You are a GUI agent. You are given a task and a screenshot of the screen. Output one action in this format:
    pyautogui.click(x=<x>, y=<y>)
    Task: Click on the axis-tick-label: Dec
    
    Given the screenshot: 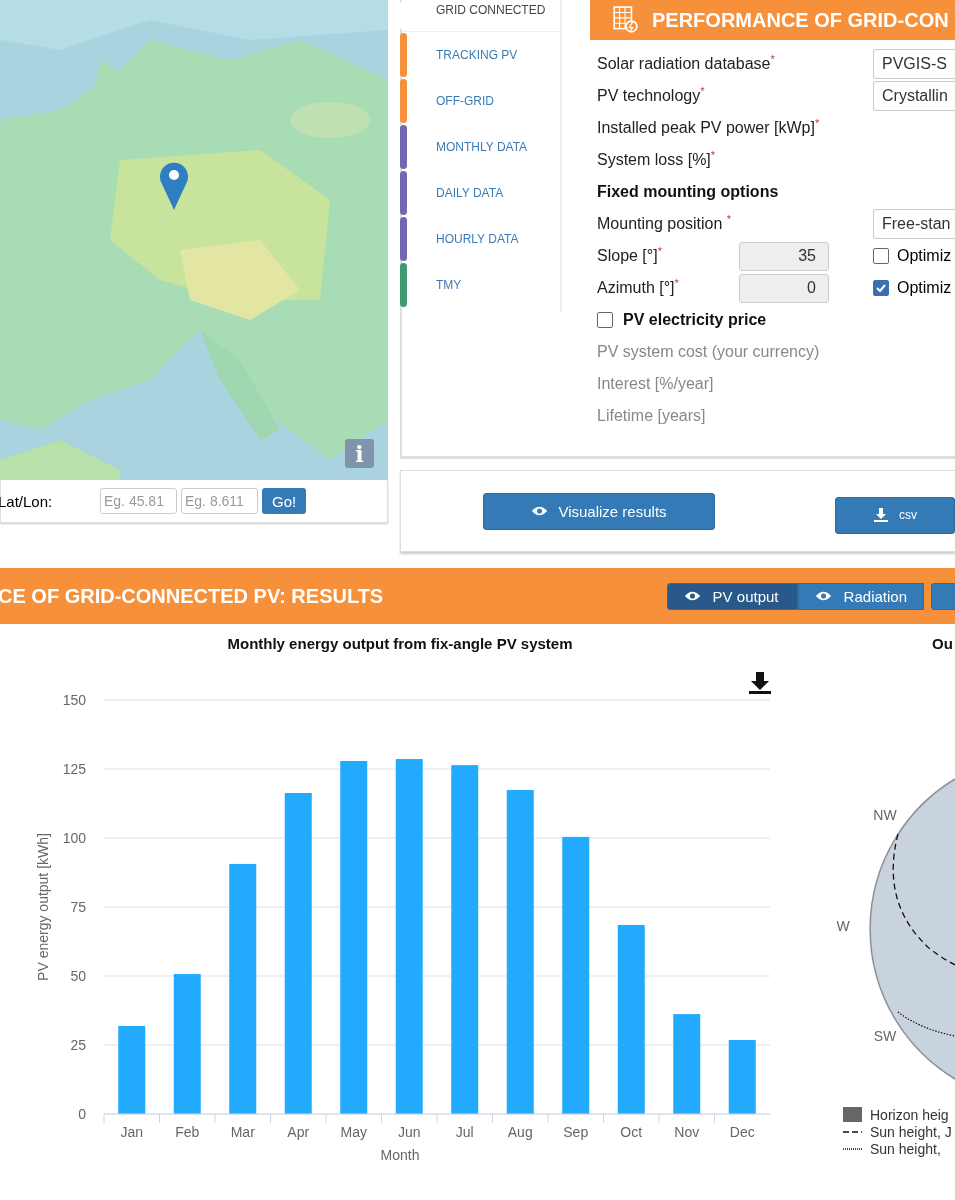 What is the action you would take?
    pyautogui.click(x=742, y=1132)
    